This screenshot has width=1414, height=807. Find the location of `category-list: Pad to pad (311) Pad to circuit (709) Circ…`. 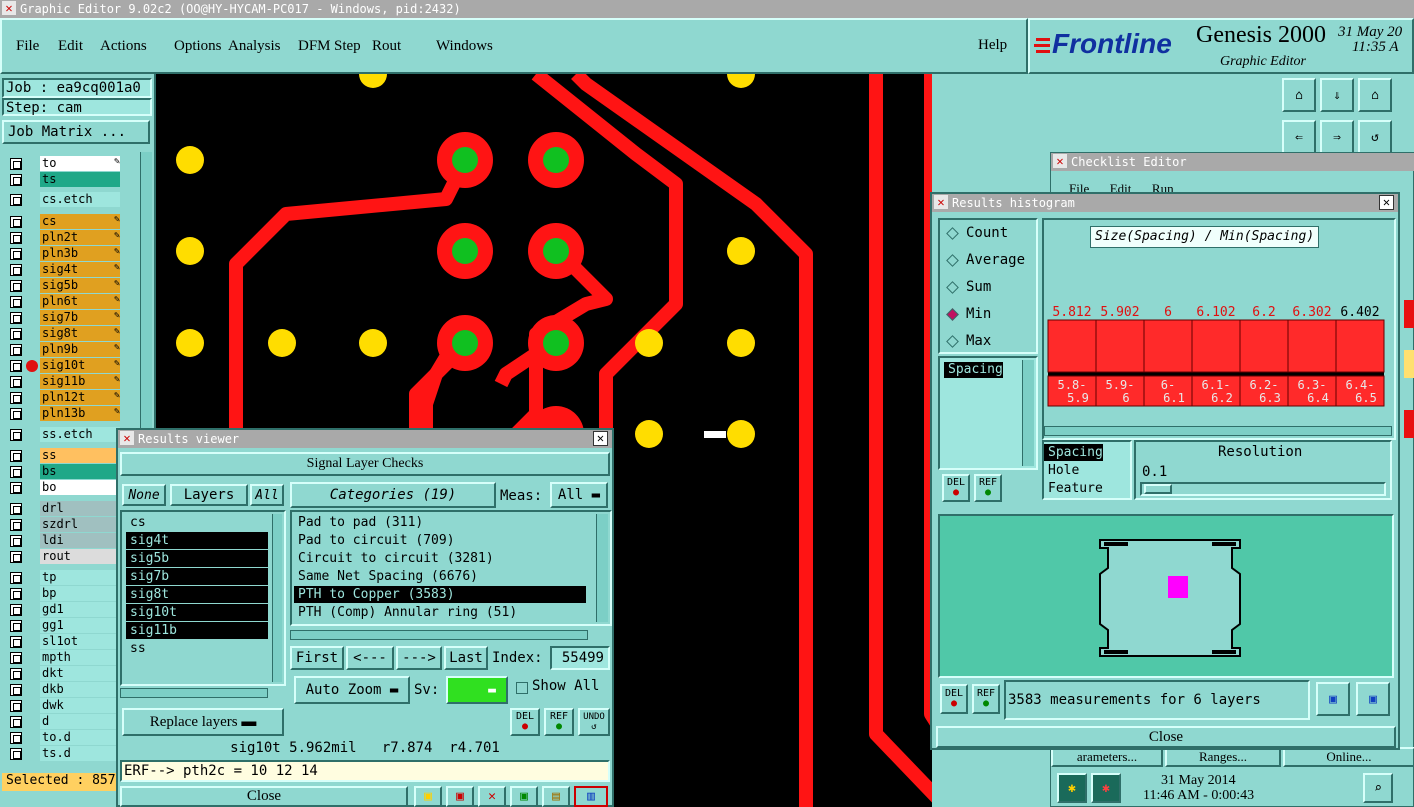

category-list: Pad to pad (311) Pad to circuit (709) Circ… is located at coordinates (451, 568).